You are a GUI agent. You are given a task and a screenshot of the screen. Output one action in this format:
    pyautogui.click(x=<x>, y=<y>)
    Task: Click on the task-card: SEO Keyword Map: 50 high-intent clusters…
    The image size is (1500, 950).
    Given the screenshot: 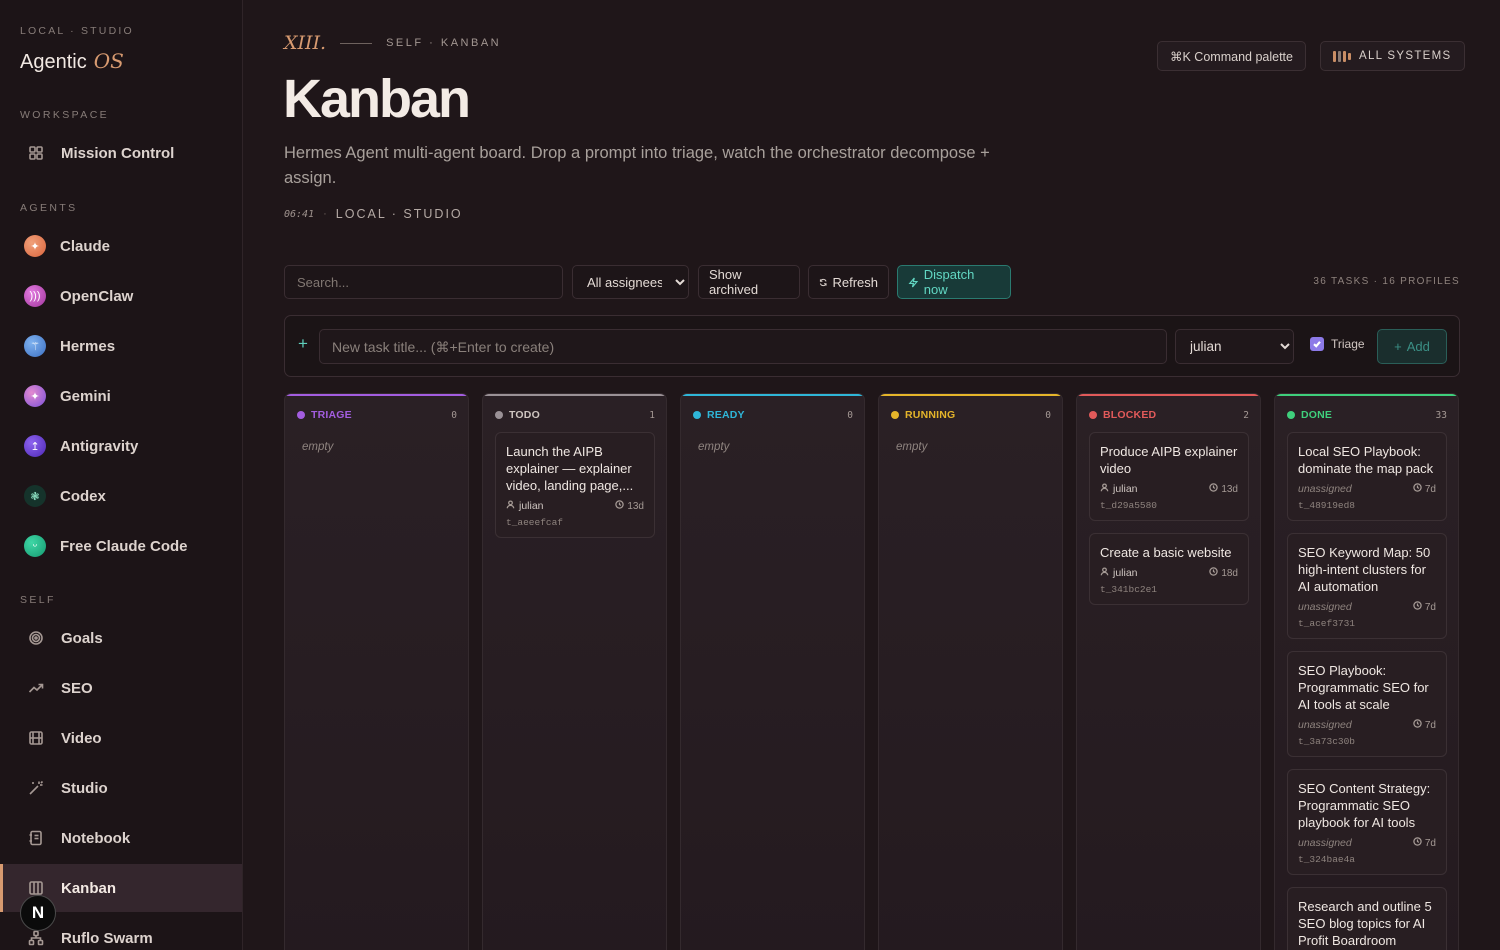 What is the action you would take?
    pyautogui.click(x=1367, y=586)
    